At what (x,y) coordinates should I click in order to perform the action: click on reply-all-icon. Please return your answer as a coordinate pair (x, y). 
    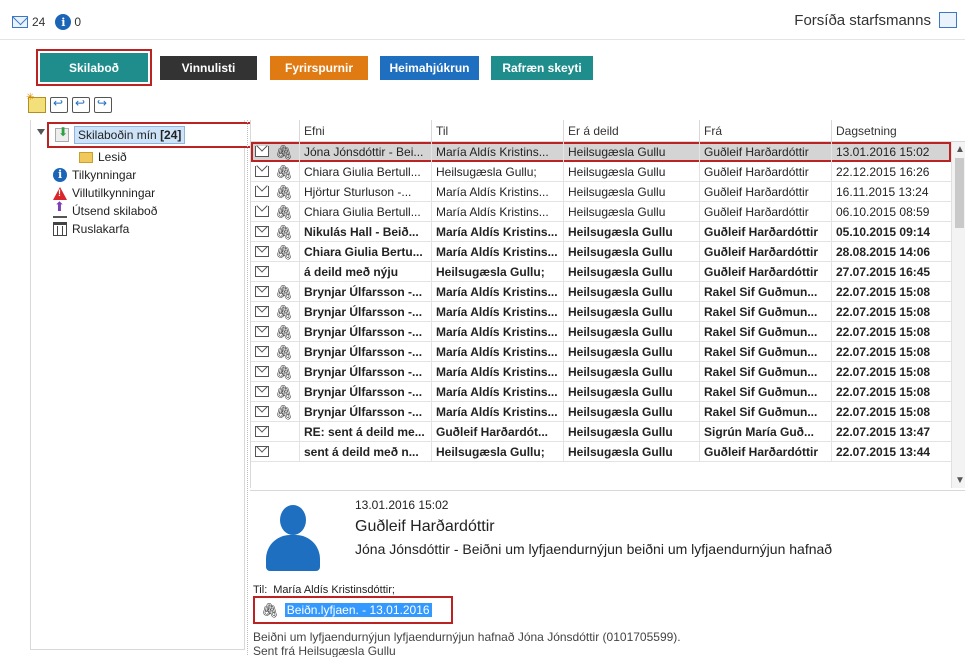
    Looking at the image, I should click on (81, 104).